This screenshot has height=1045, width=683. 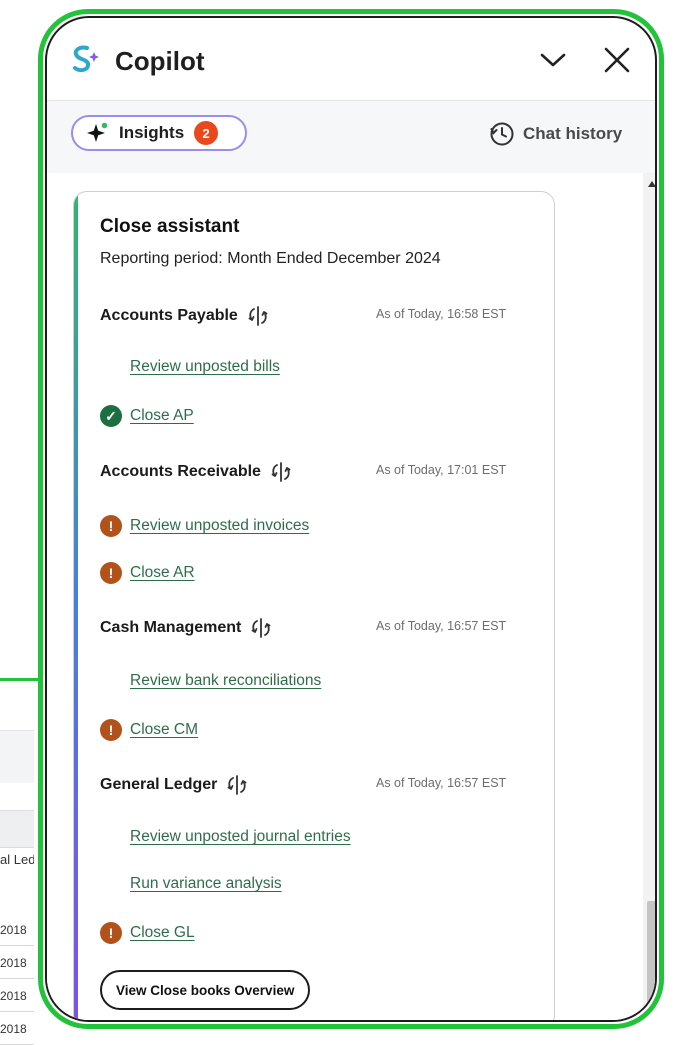 I want to click on close-button, so click(x=617, y=60).